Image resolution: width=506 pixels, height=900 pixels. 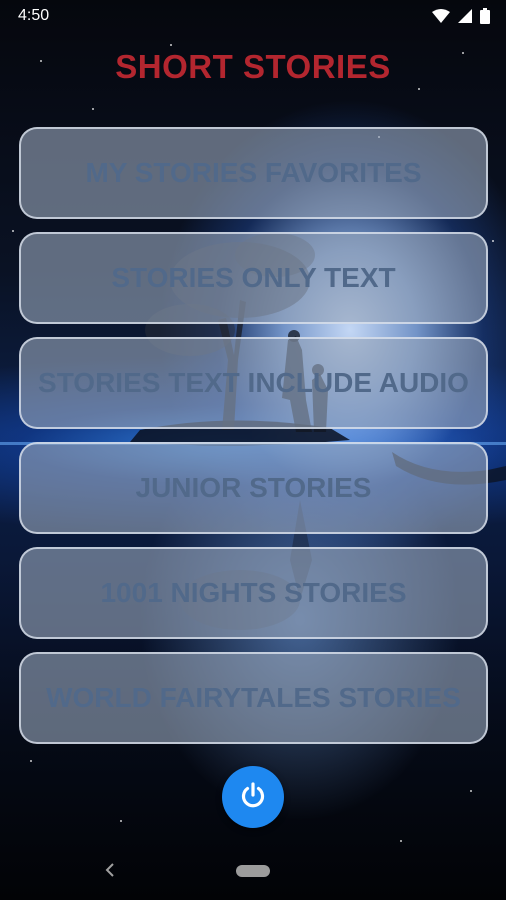 What do you see at coordinates (465, 16) in the screenshot?
I see `signal-icon` at bounding box center [465, 16].